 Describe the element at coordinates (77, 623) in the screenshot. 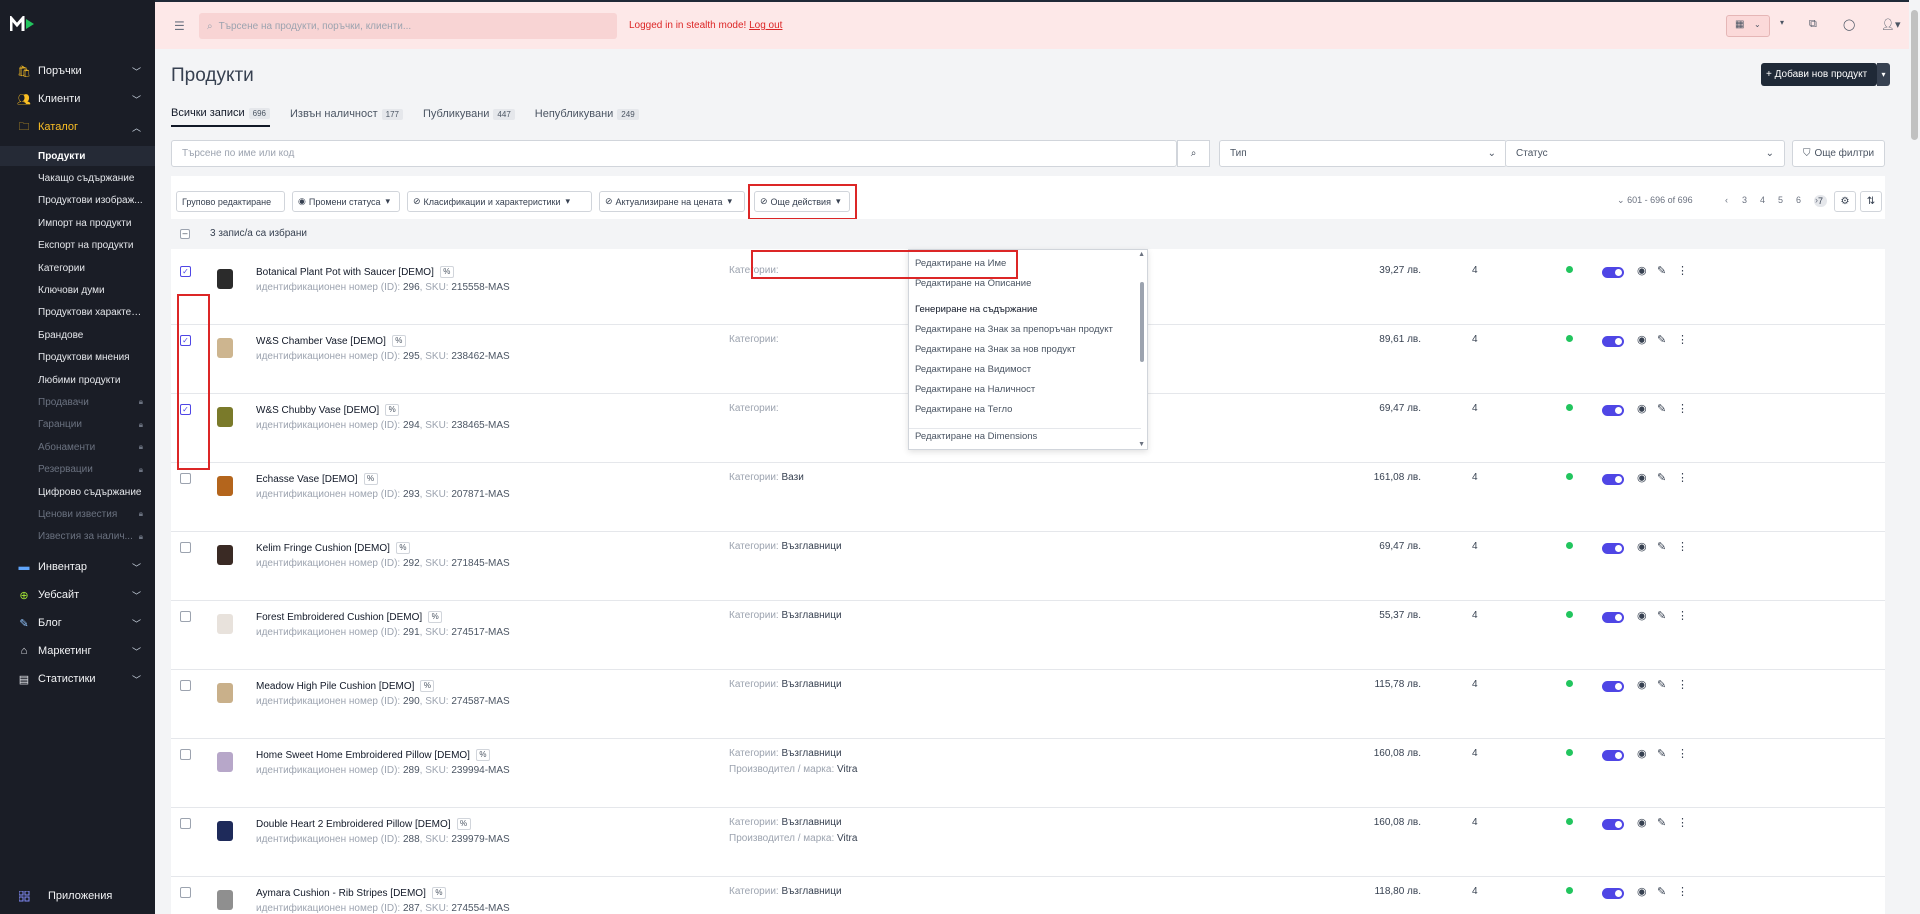

I see `sidebar-item-blog: ✎ Блог ﹀` at that location.